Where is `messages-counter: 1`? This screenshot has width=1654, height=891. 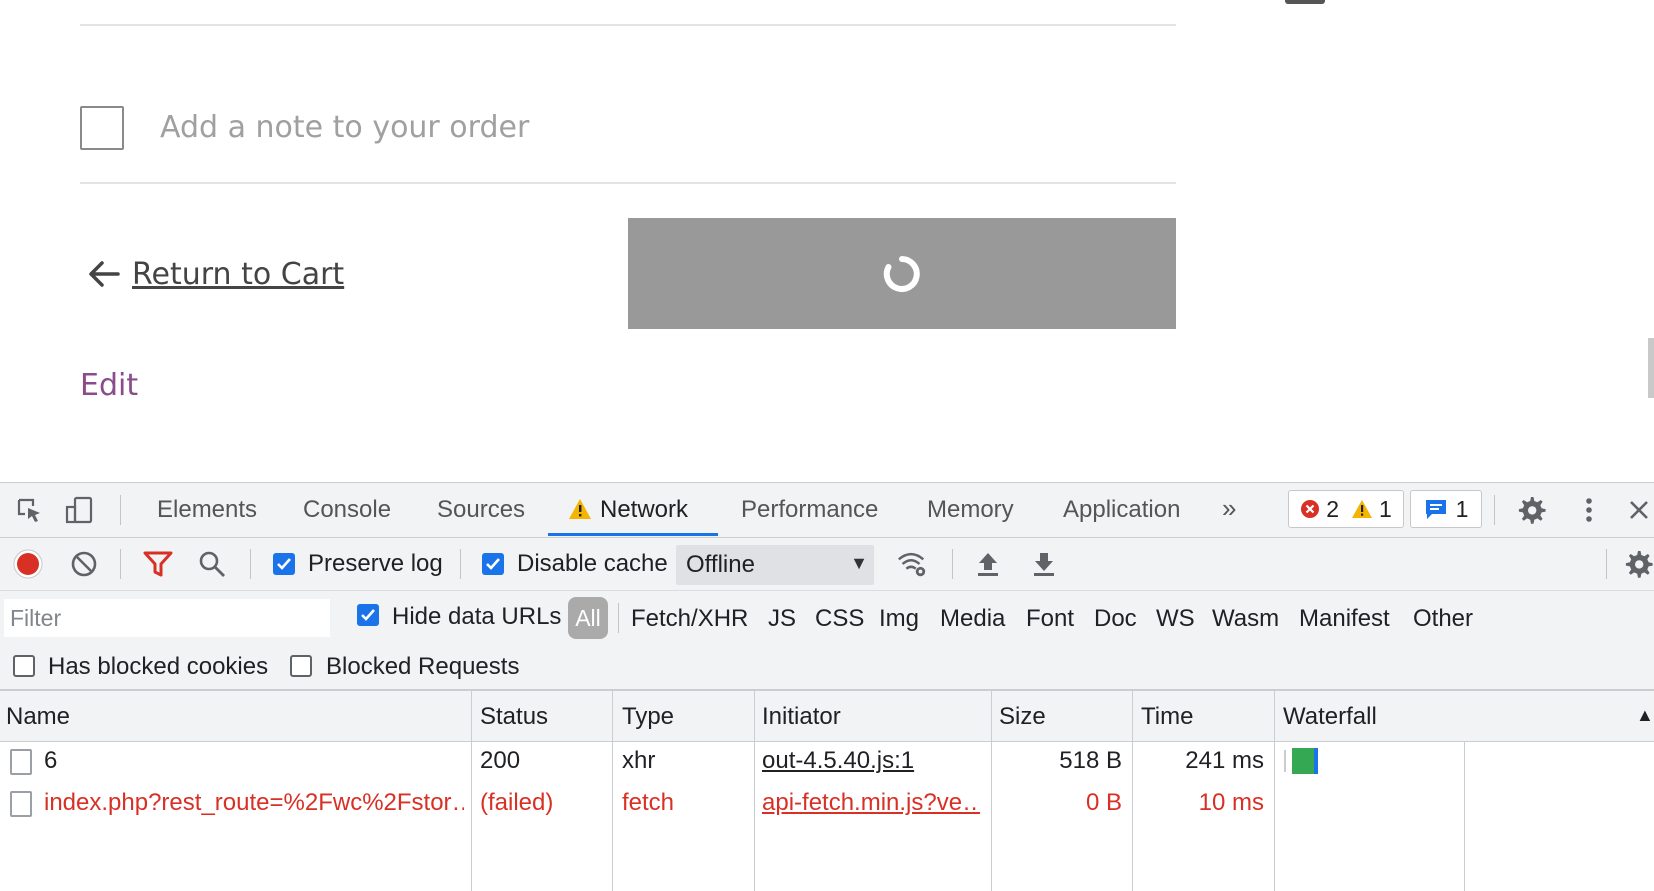
messages-counter: 1 is located at coordinates (1446, 509).